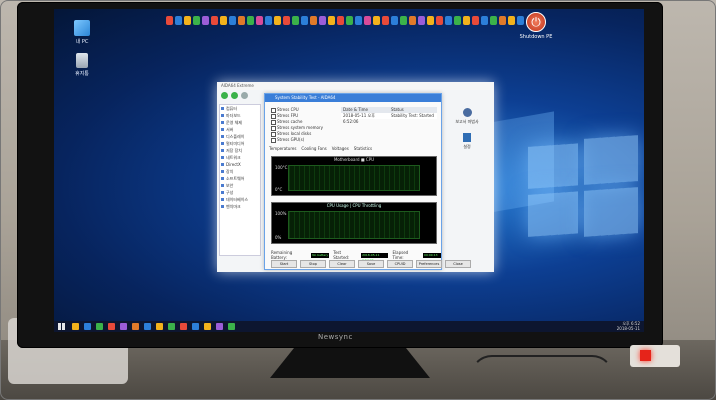 This screenshot has height=400, width=716. I want to click on graph-tab: Temperatures, so click(282, 148).